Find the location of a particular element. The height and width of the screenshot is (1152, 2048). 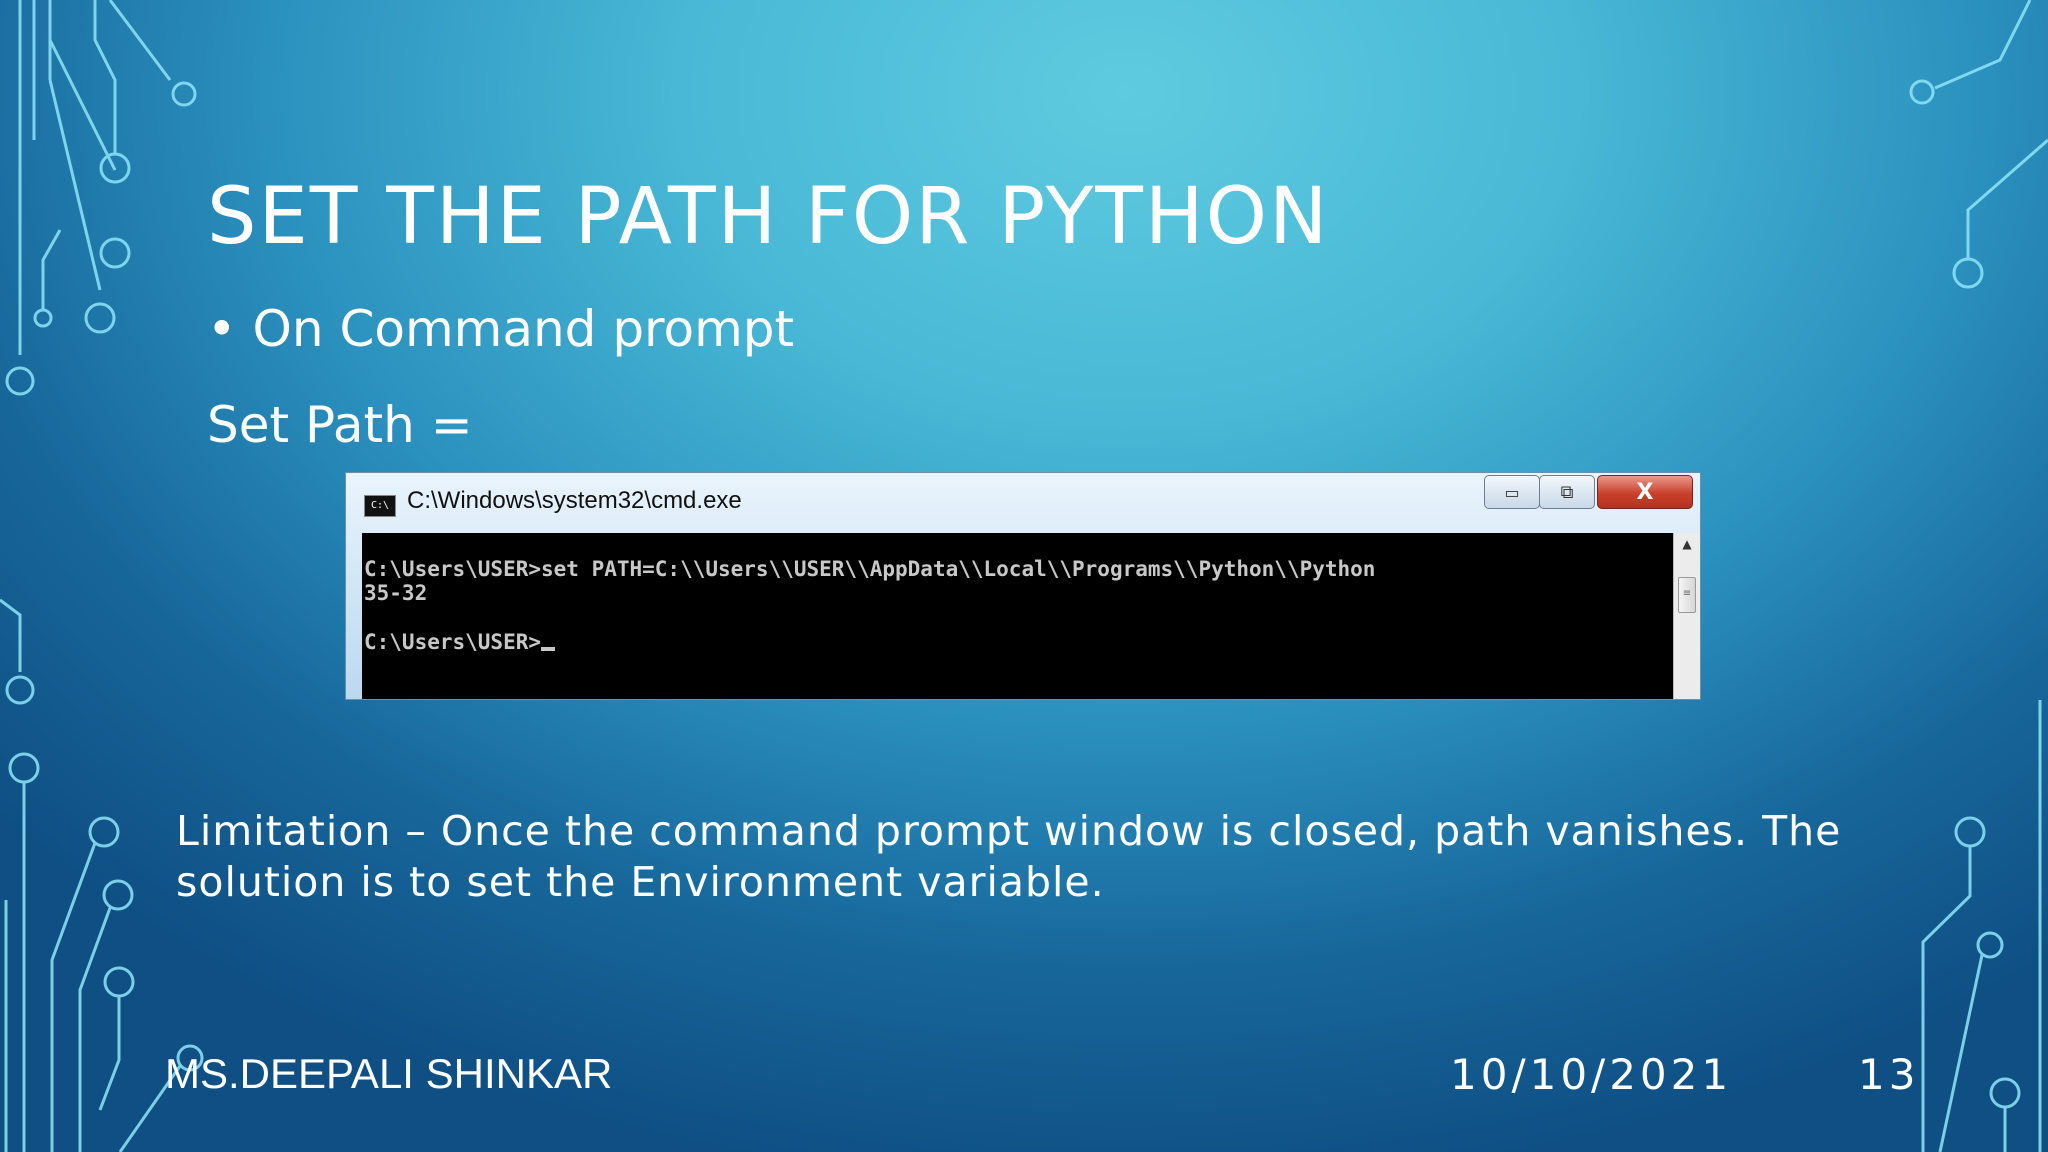

console-line: 35-32 is located at coordinates (396, 593).